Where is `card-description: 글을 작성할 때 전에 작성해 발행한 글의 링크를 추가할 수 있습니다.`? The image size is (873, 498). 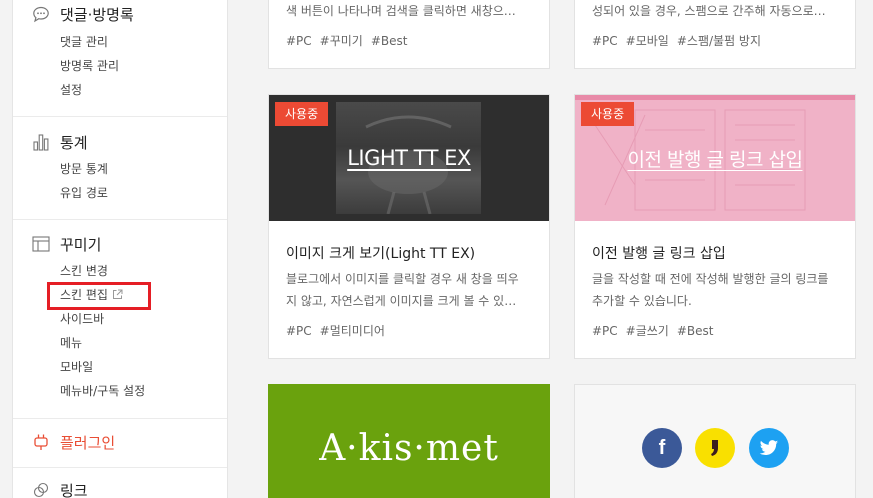 card-description: 글을 작성할 때 전에 작성해 발행한 글의 링크를 추가할 수 있습니다. is located at coordinates (715, 290).